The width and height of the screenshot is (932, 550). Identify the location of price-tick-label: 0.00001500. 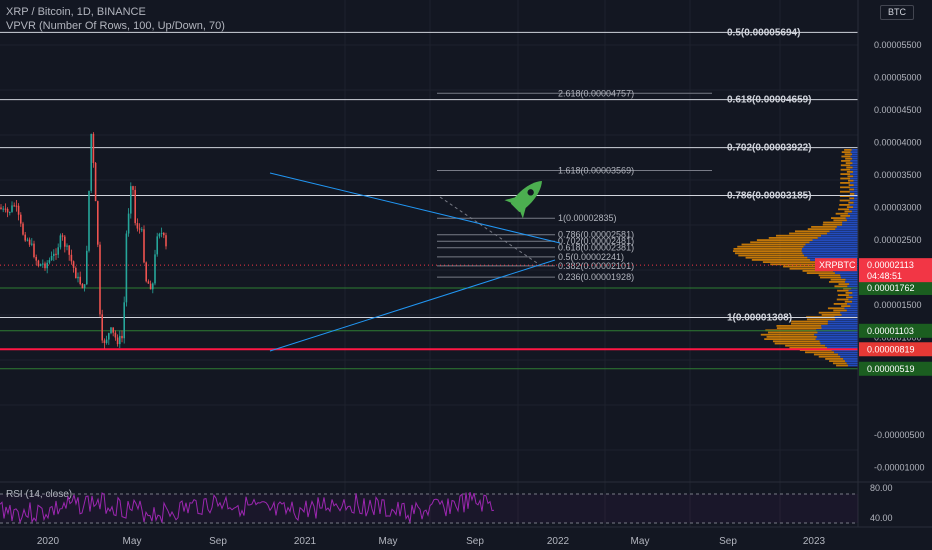
(898, 305).